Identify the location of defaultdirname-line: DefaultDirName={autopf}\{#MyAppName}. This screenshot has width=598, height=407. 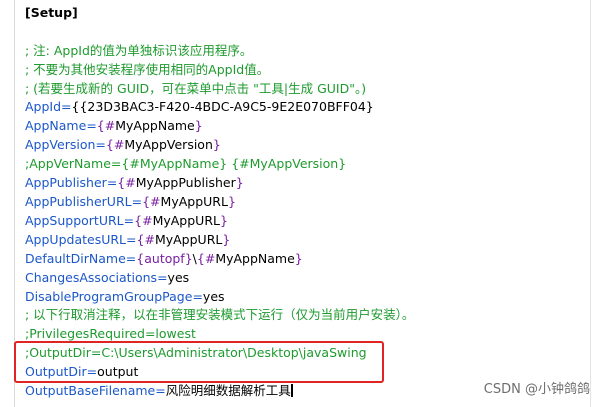
(164, 259).